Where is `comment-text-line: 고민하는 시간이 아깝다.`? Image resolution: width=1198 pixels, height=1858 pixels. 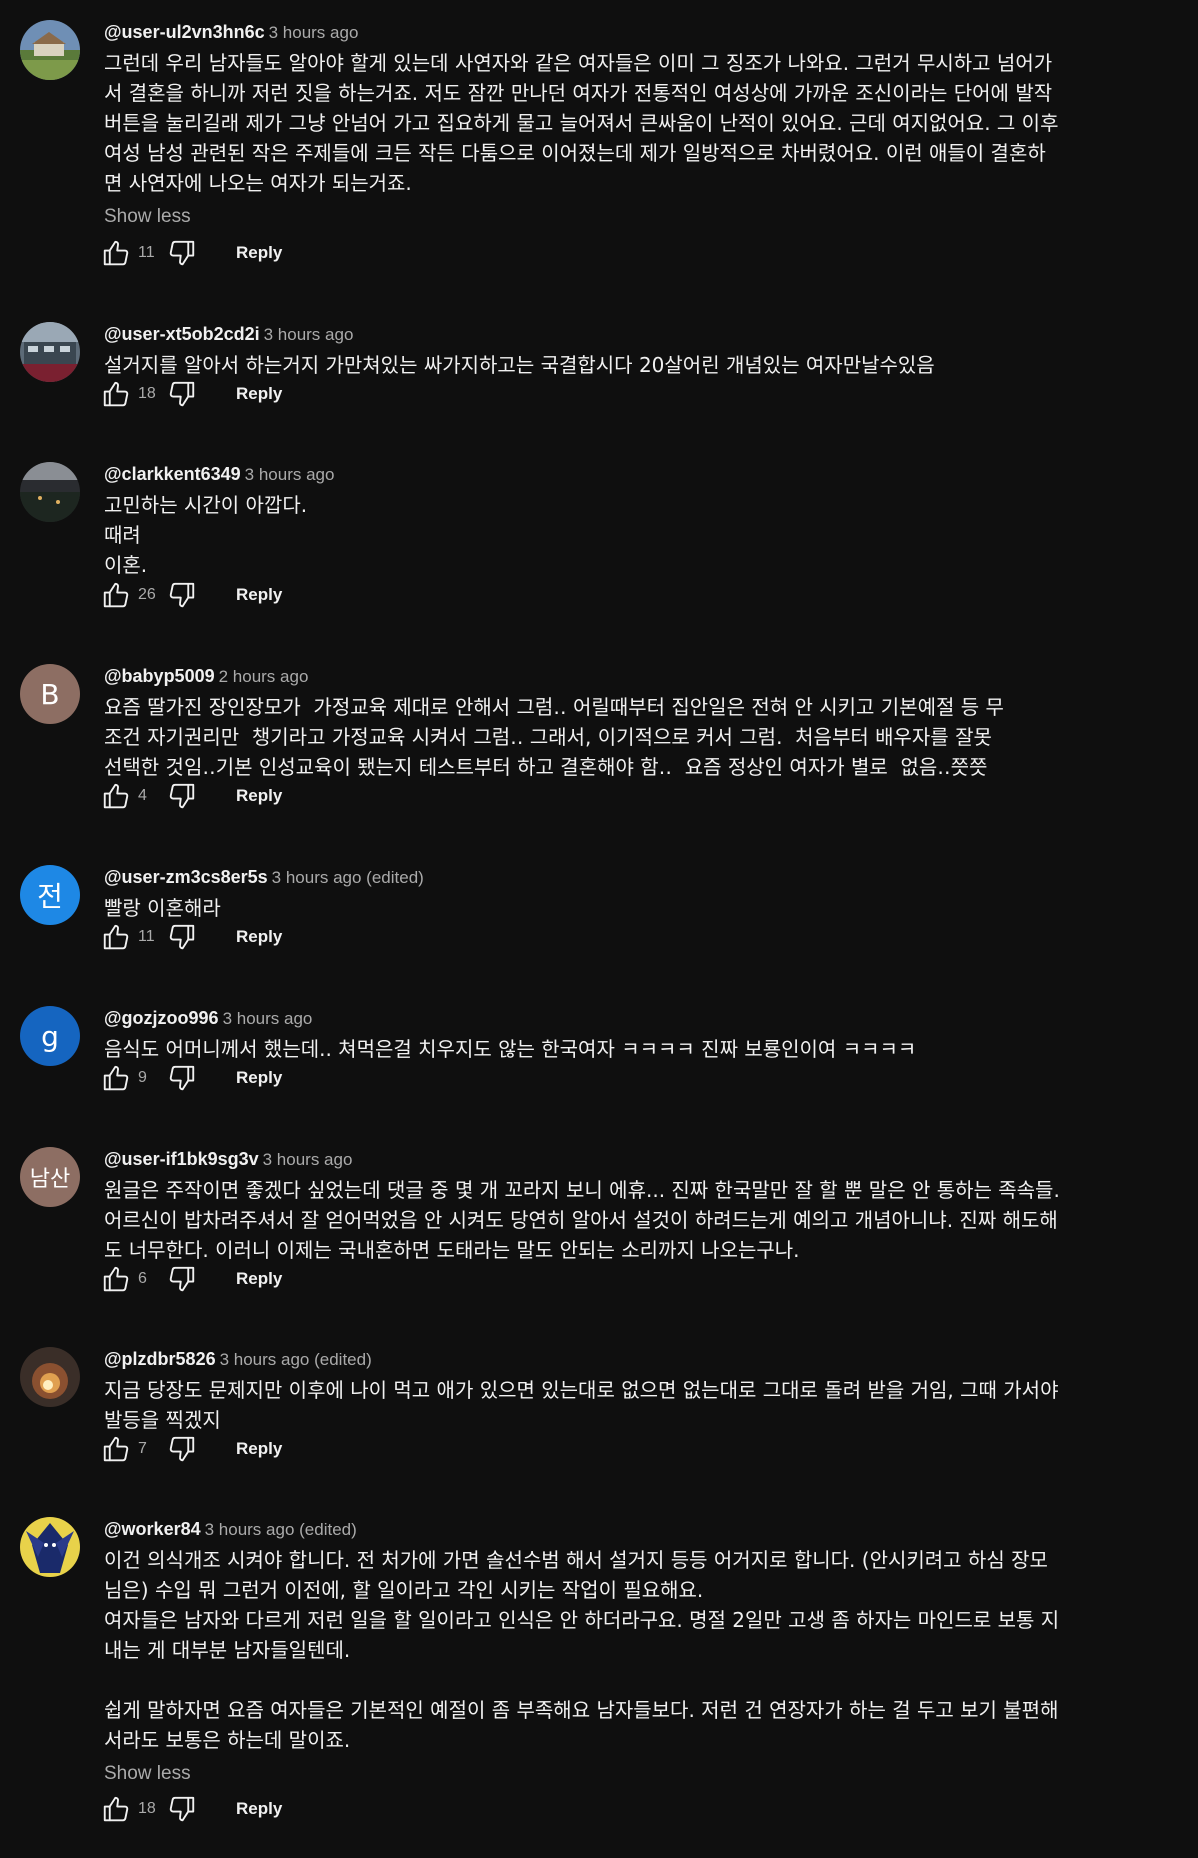
comment-text-line: 고민하는 시간이 아깝다. is located at coordinates (206, 505).